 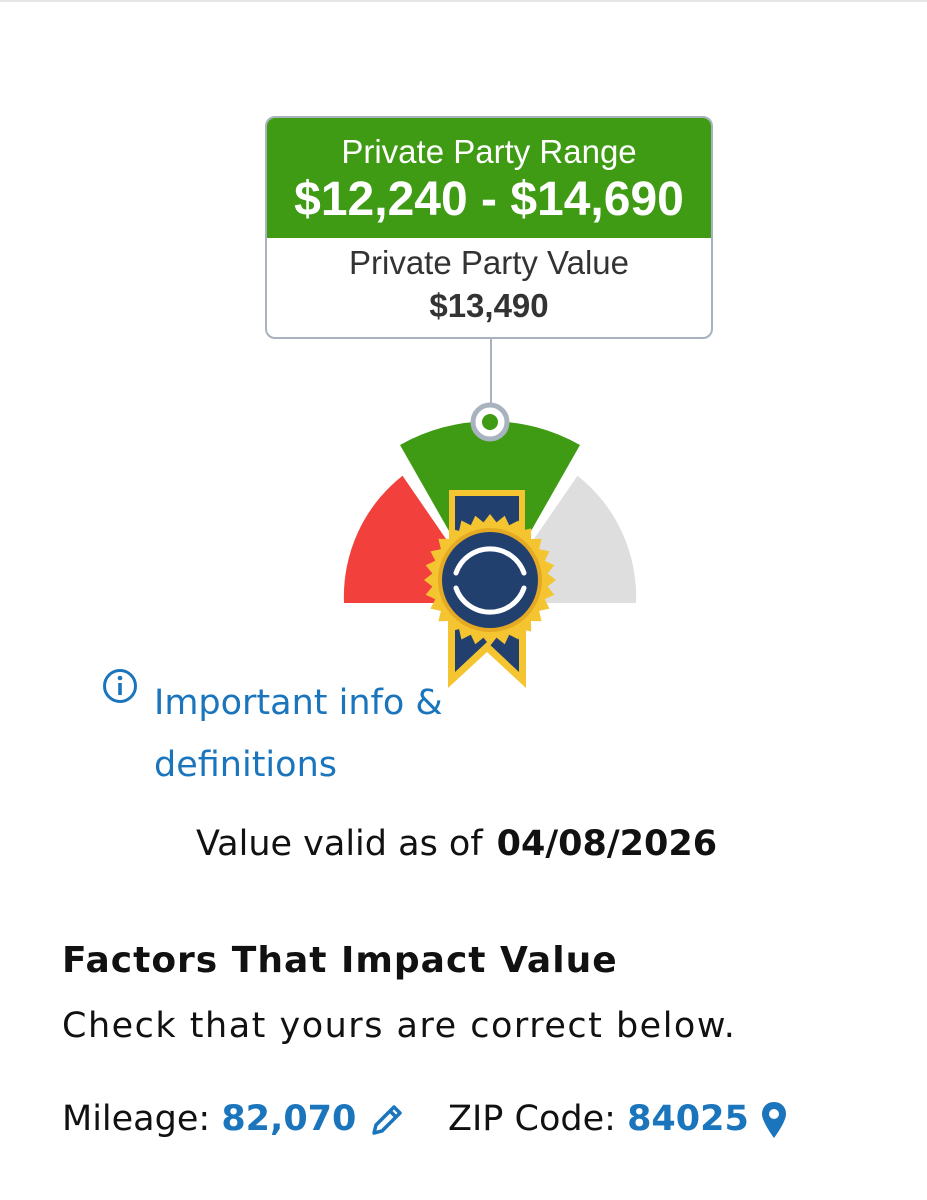 What do you see at coordinates (399, 1026) in the screenshot?
I see `factors-subtitle: Check that yours are correct below.` at bounding box center [399, 1026].